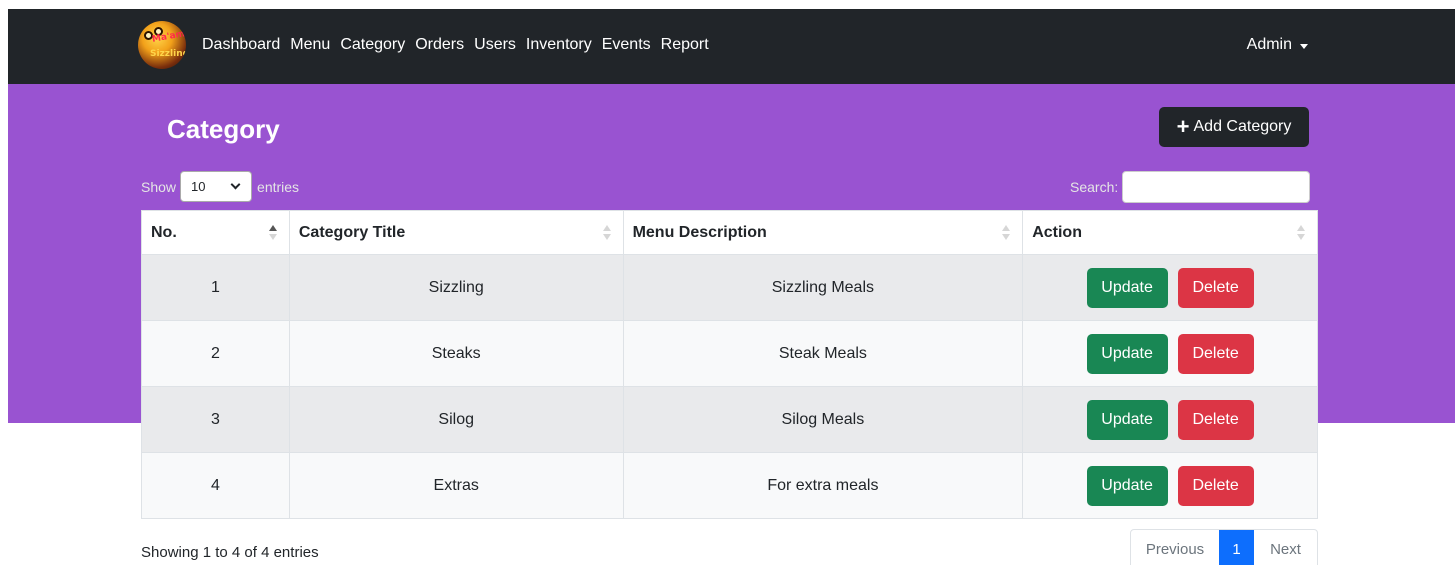  I want to click on cell-no: 3, so click(215, 419).